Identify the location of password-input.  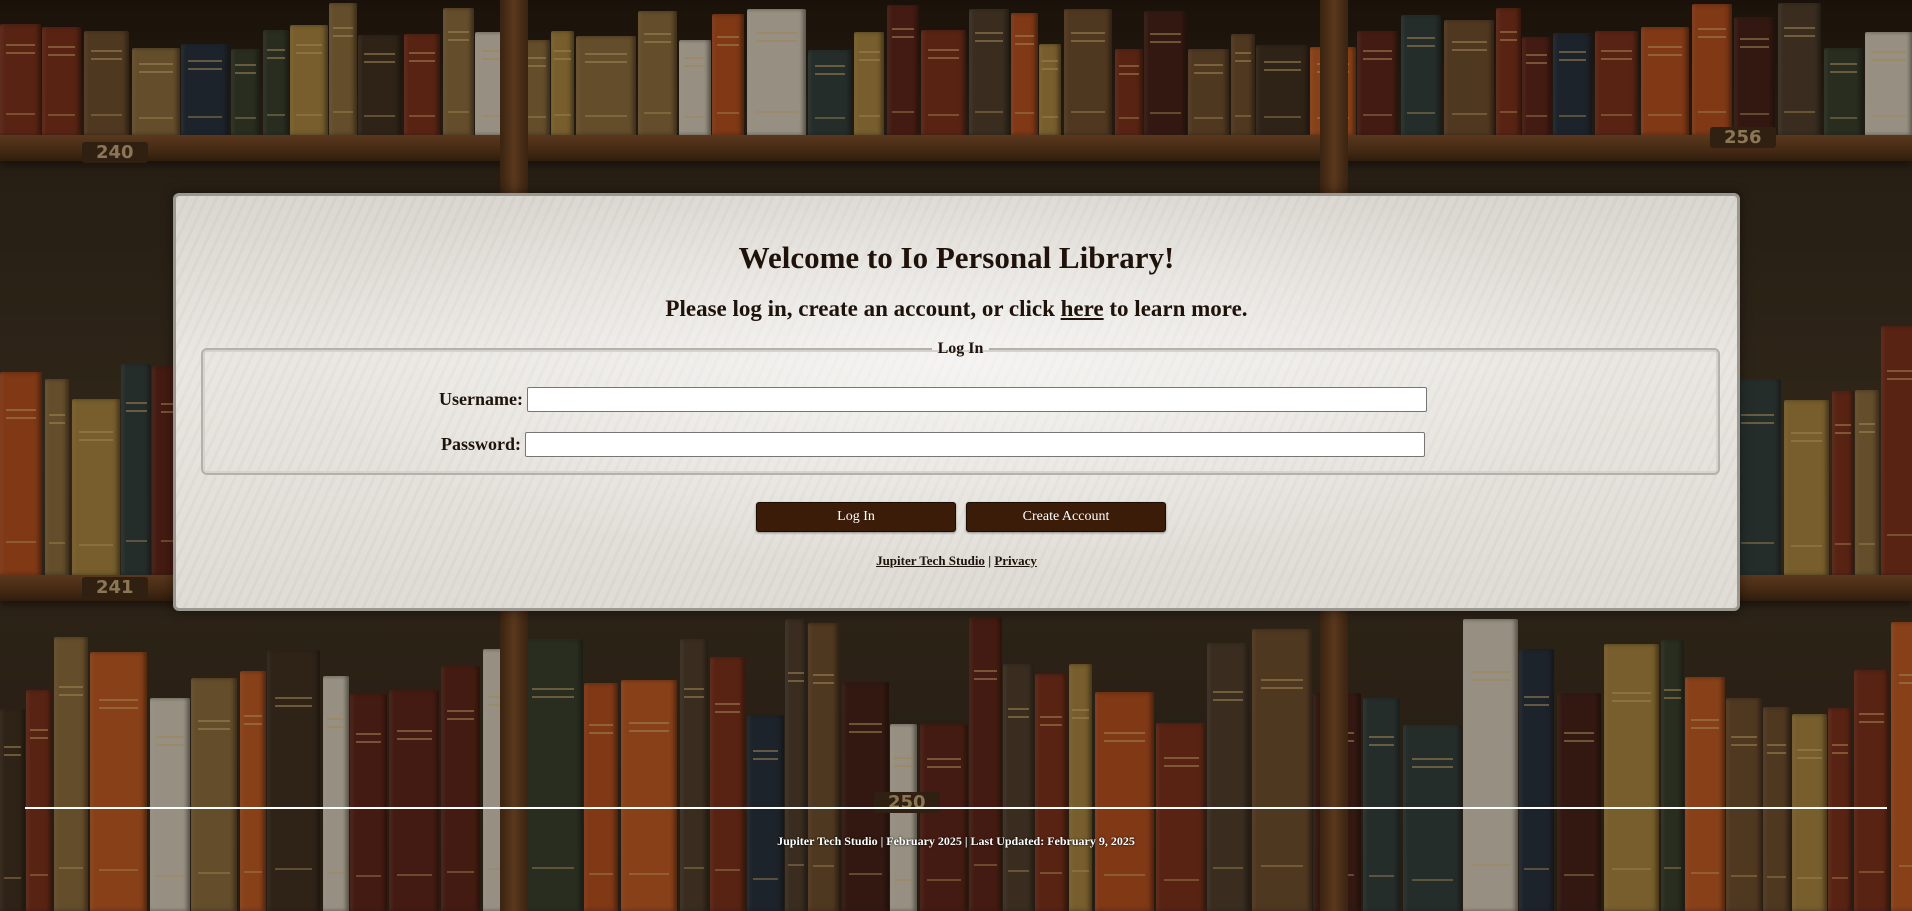
(975, 444).